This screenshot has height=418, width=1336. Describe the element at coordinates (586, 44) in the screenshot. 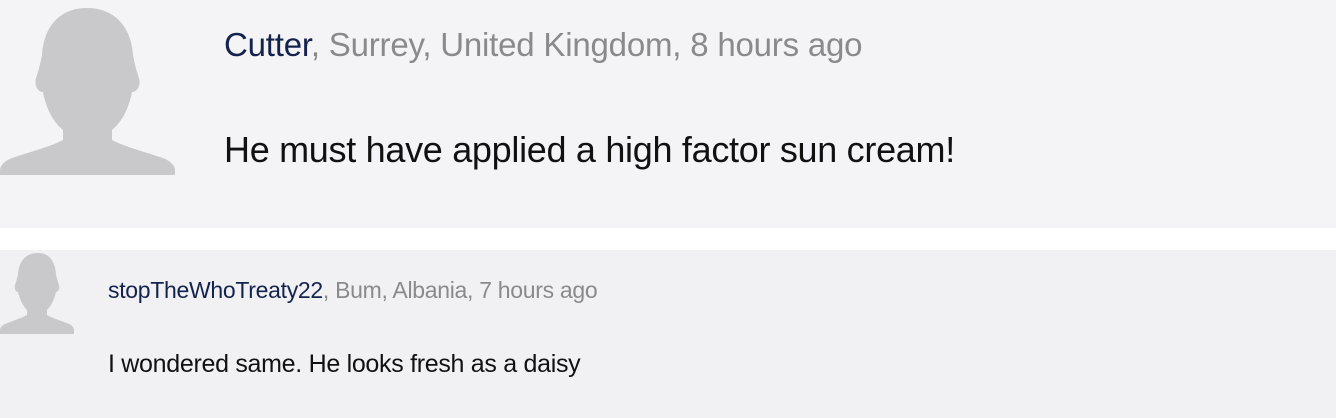

I see `comment-location-time: , Surrey, United Kingdom, 8 hours ago` at that location.